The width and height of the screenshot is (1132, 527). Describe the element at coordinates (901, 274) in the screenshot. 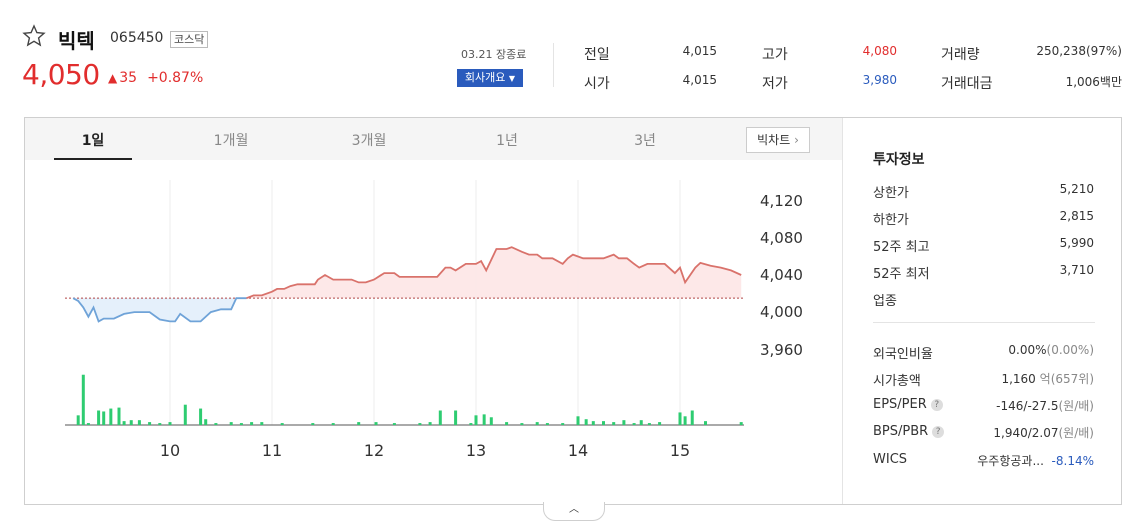

I see `52w-low-label: 52주 최저` at that location.